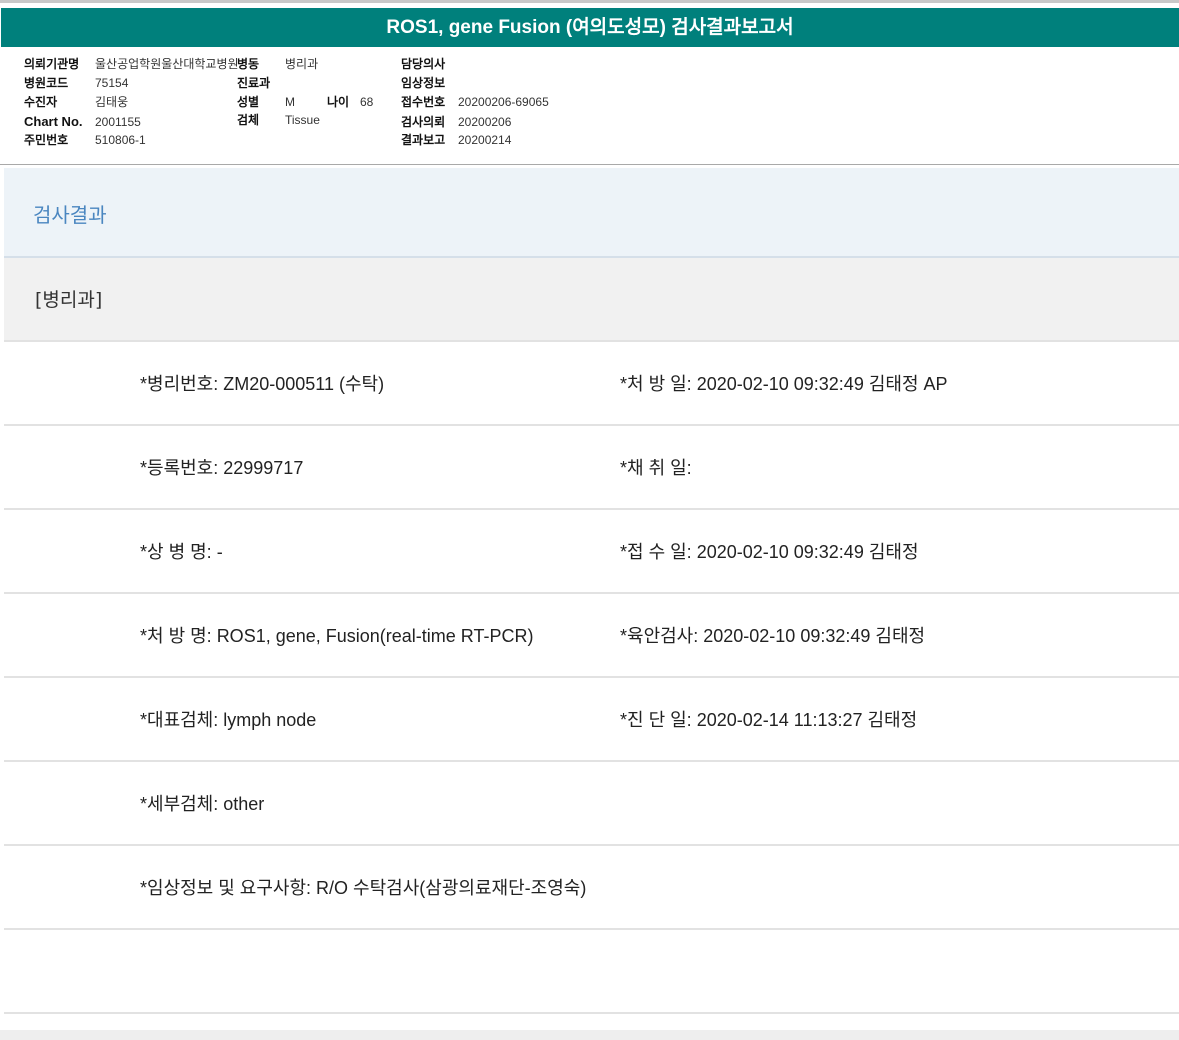 The image size is (1179, 1040). Describe the element at coordinates (302, 120) in the screenshot. I see `specimen-value: Tissue` at that location.